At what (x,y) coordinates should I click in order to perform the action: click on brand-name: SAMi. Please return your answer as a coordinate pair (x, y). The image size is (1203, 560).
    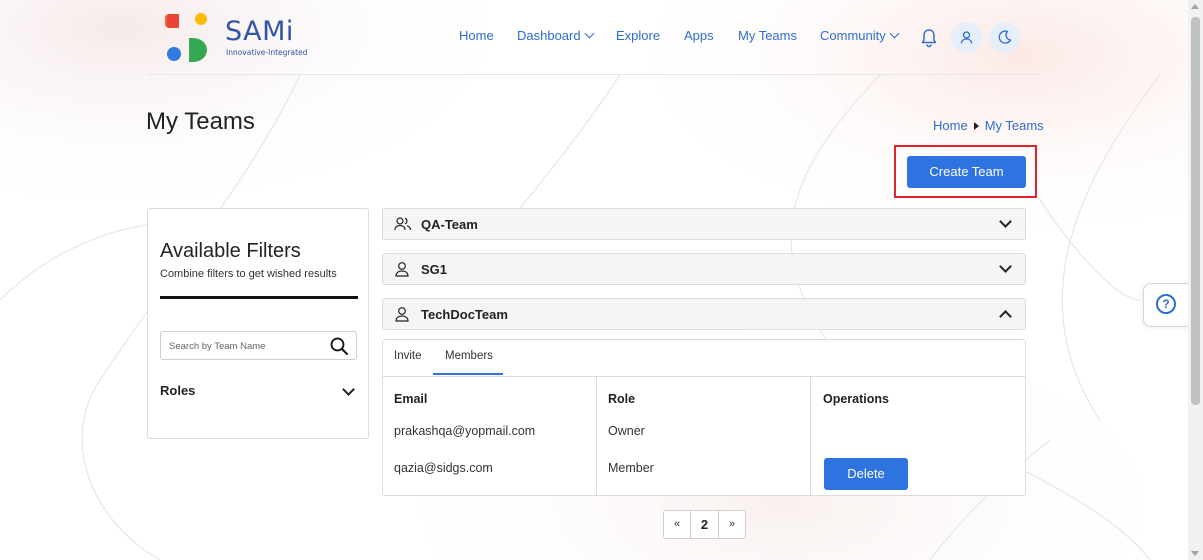
    Looking at the image, I should click on (259, 31).